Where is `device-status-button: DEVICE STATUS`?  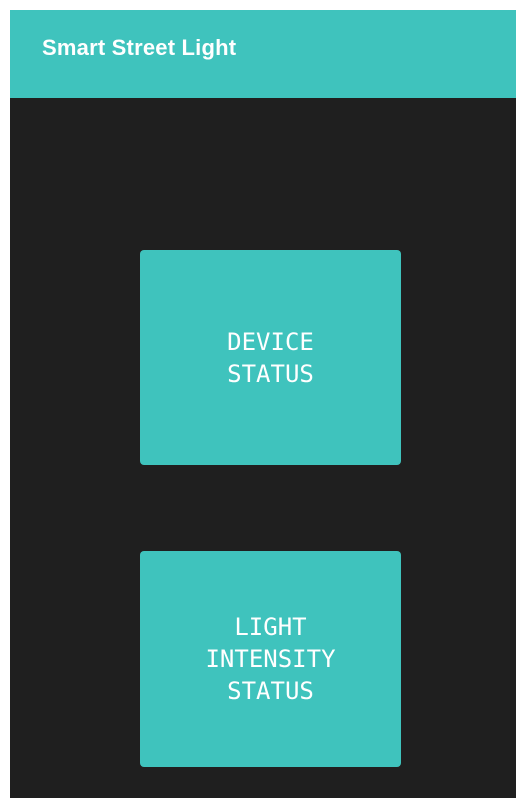
device-status-button: DEVICE STATUS is located at coordinates (270, 357).